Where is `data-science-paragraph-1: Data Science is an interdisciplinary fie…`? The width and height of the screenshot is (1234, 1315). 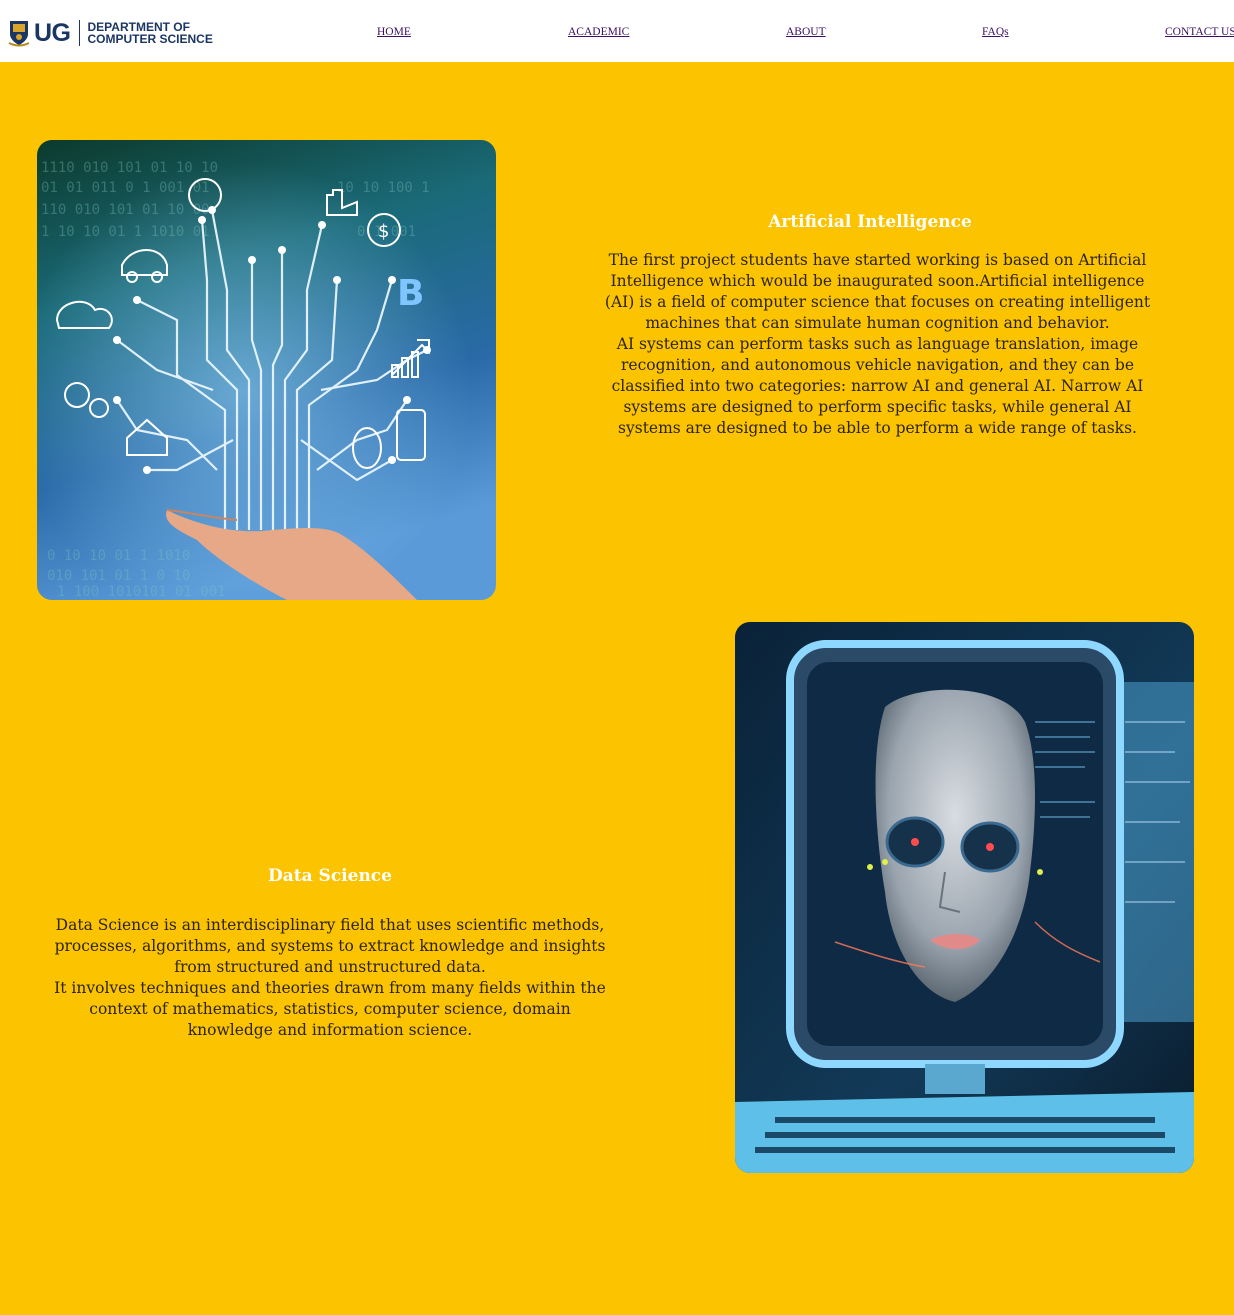
data-science-paragraph-1: Data Science is an interdisciplinary fie… is located at coordinates (330, 946).